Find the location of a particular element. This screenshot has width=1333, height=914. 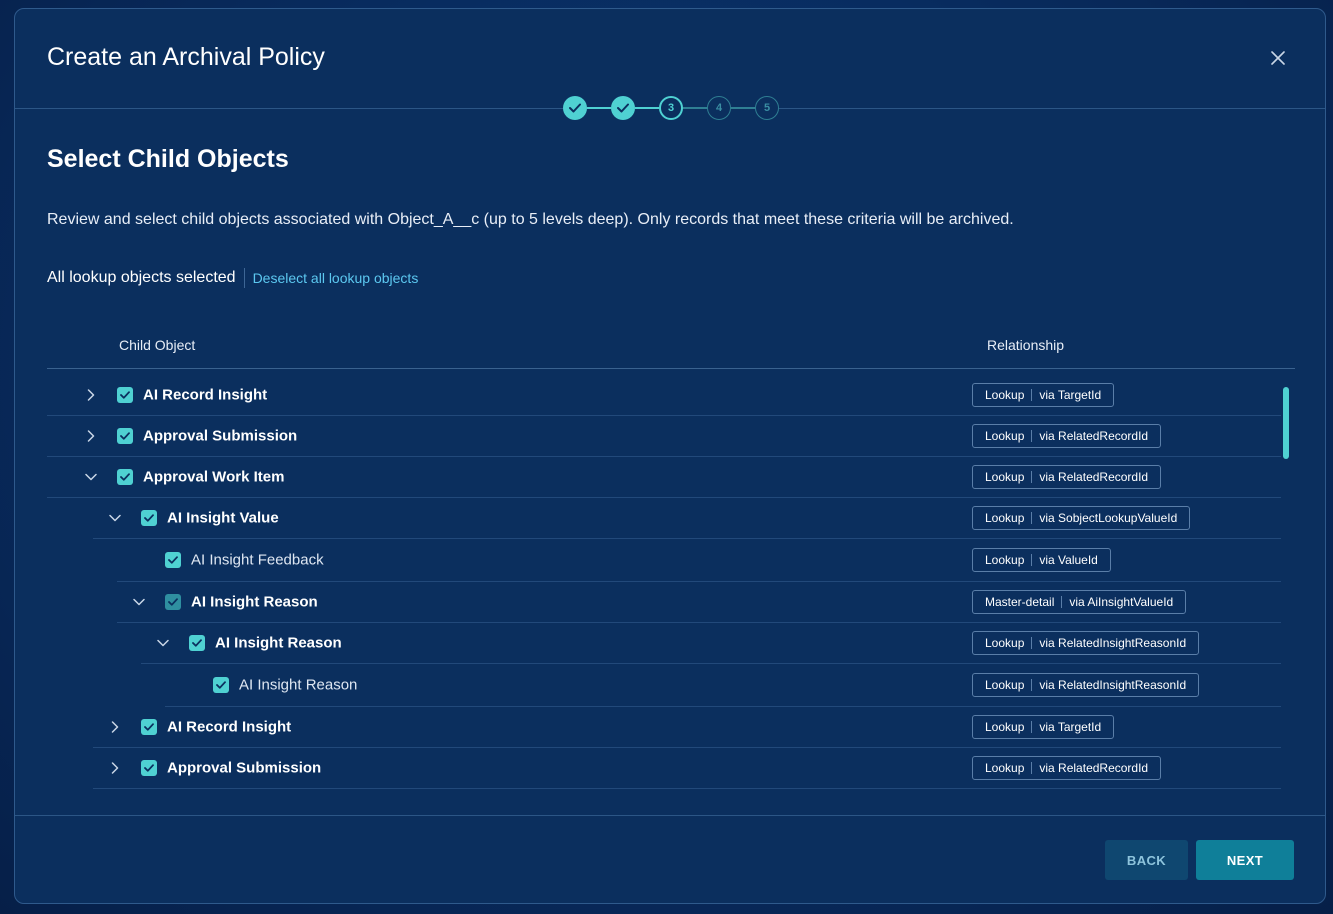

relationship-field: via ValueId is located at coordinates (1068, 560).